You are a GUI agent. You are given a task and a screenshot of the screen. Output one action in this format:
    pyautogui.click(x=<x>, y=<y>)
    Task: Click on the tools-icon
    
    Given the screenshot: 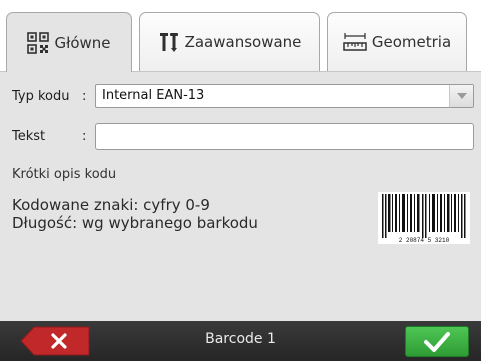 What is the action you would take?
    pyautogui.click(x=169, y=42)
    